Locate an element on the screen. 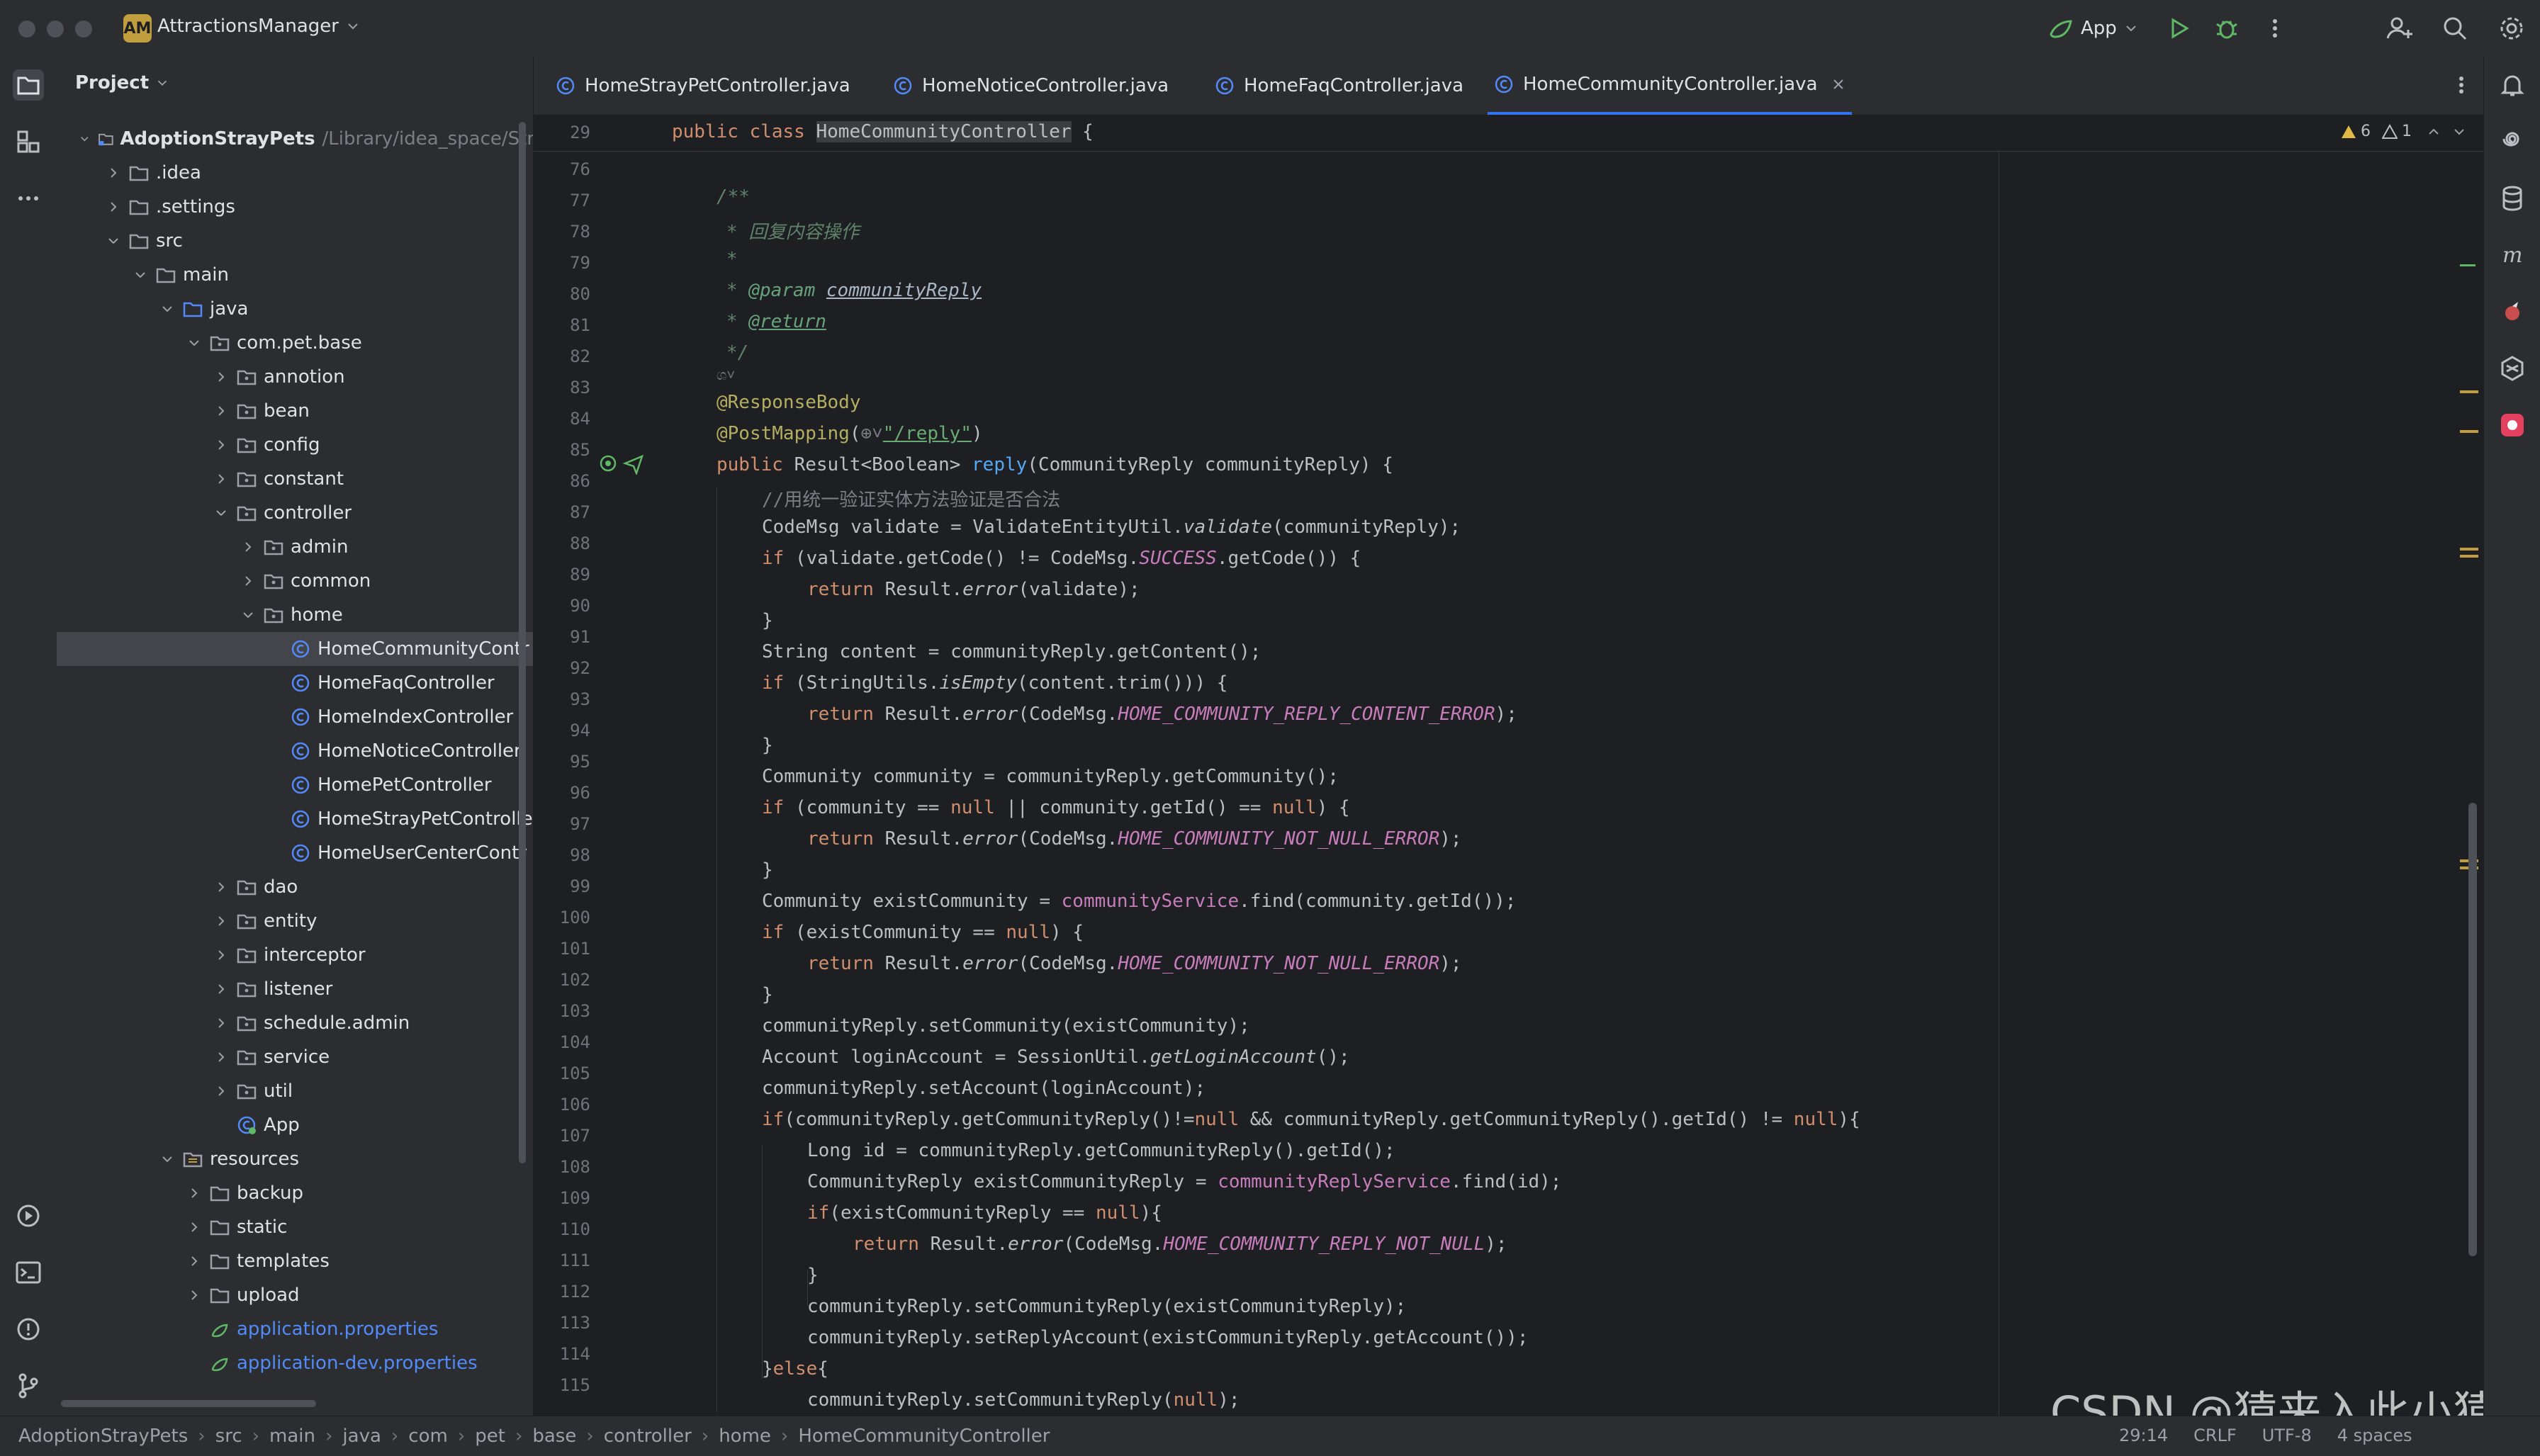 The width and height of the screenshot is (2540, 1456). breadcrumb-item: base is located at coordinates (554, 1436).